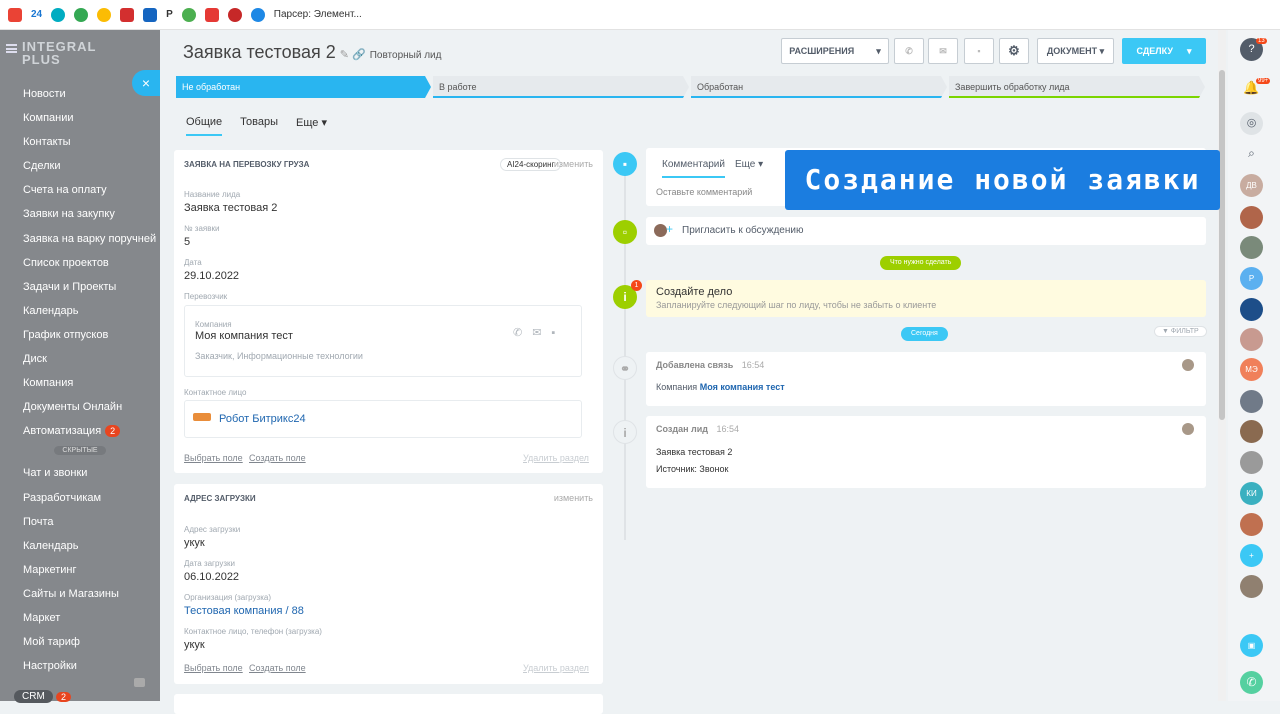  What do you see at coordinates (187, 242) in the screenshot?
I see `field-value: 5` at bounding box center [187, 242].